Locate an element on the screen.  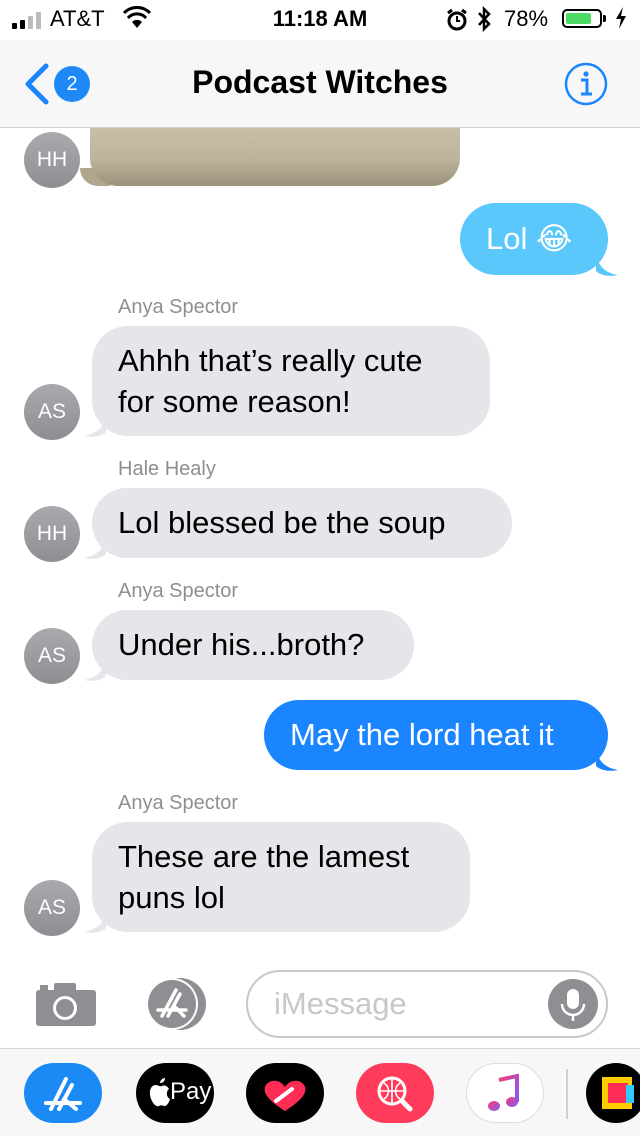
info-icon is located at coordinates (586, 84).